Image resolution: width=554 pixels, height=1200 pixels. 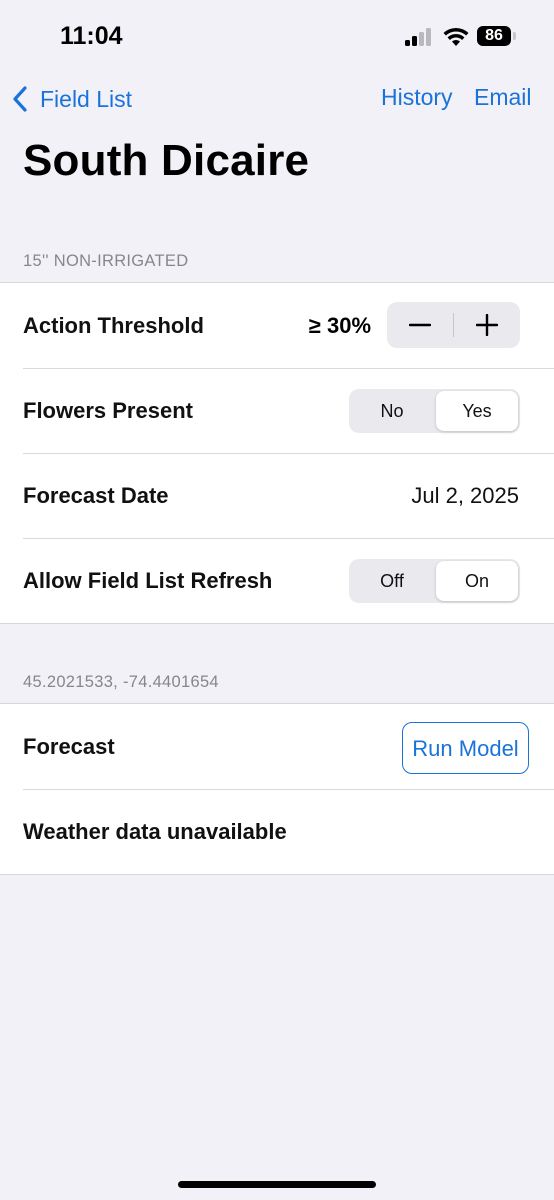 I want to click on home-indicator, so click(x=277, y=1184).